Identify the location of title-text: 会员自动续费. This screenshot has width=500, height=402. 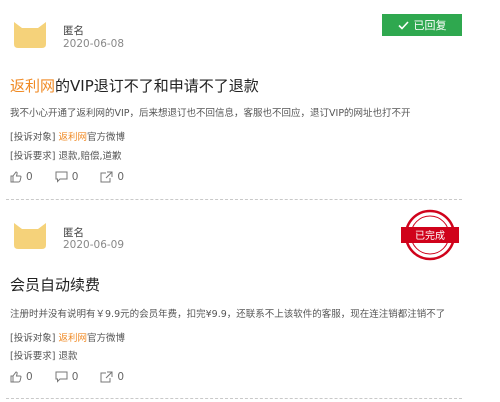
(55, 285).